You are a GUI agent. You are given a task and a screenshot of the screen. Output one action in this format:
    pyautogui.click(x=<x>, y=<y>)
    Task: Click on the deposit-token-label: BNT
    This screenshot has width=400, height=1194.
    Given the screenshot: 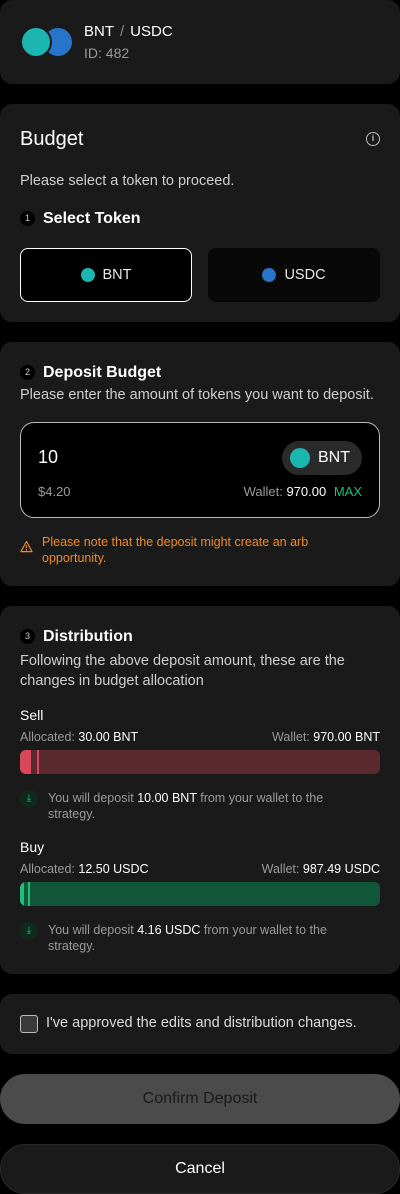 What is the action you would take?
    pyautogui.click(x=334, y=457)
    